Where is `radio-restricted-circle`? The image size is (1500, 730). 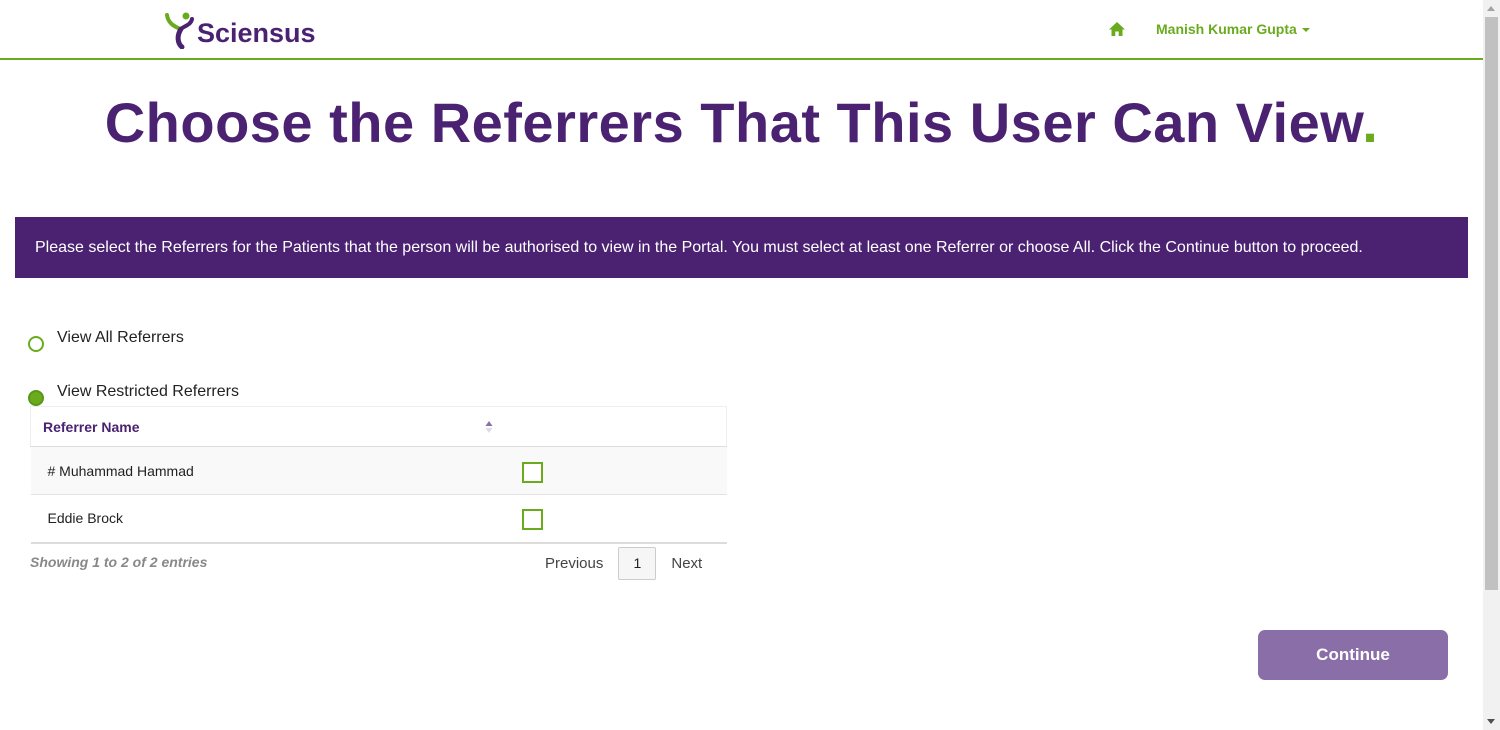 radio-restricted-circle is located at coordinates (36, 398).